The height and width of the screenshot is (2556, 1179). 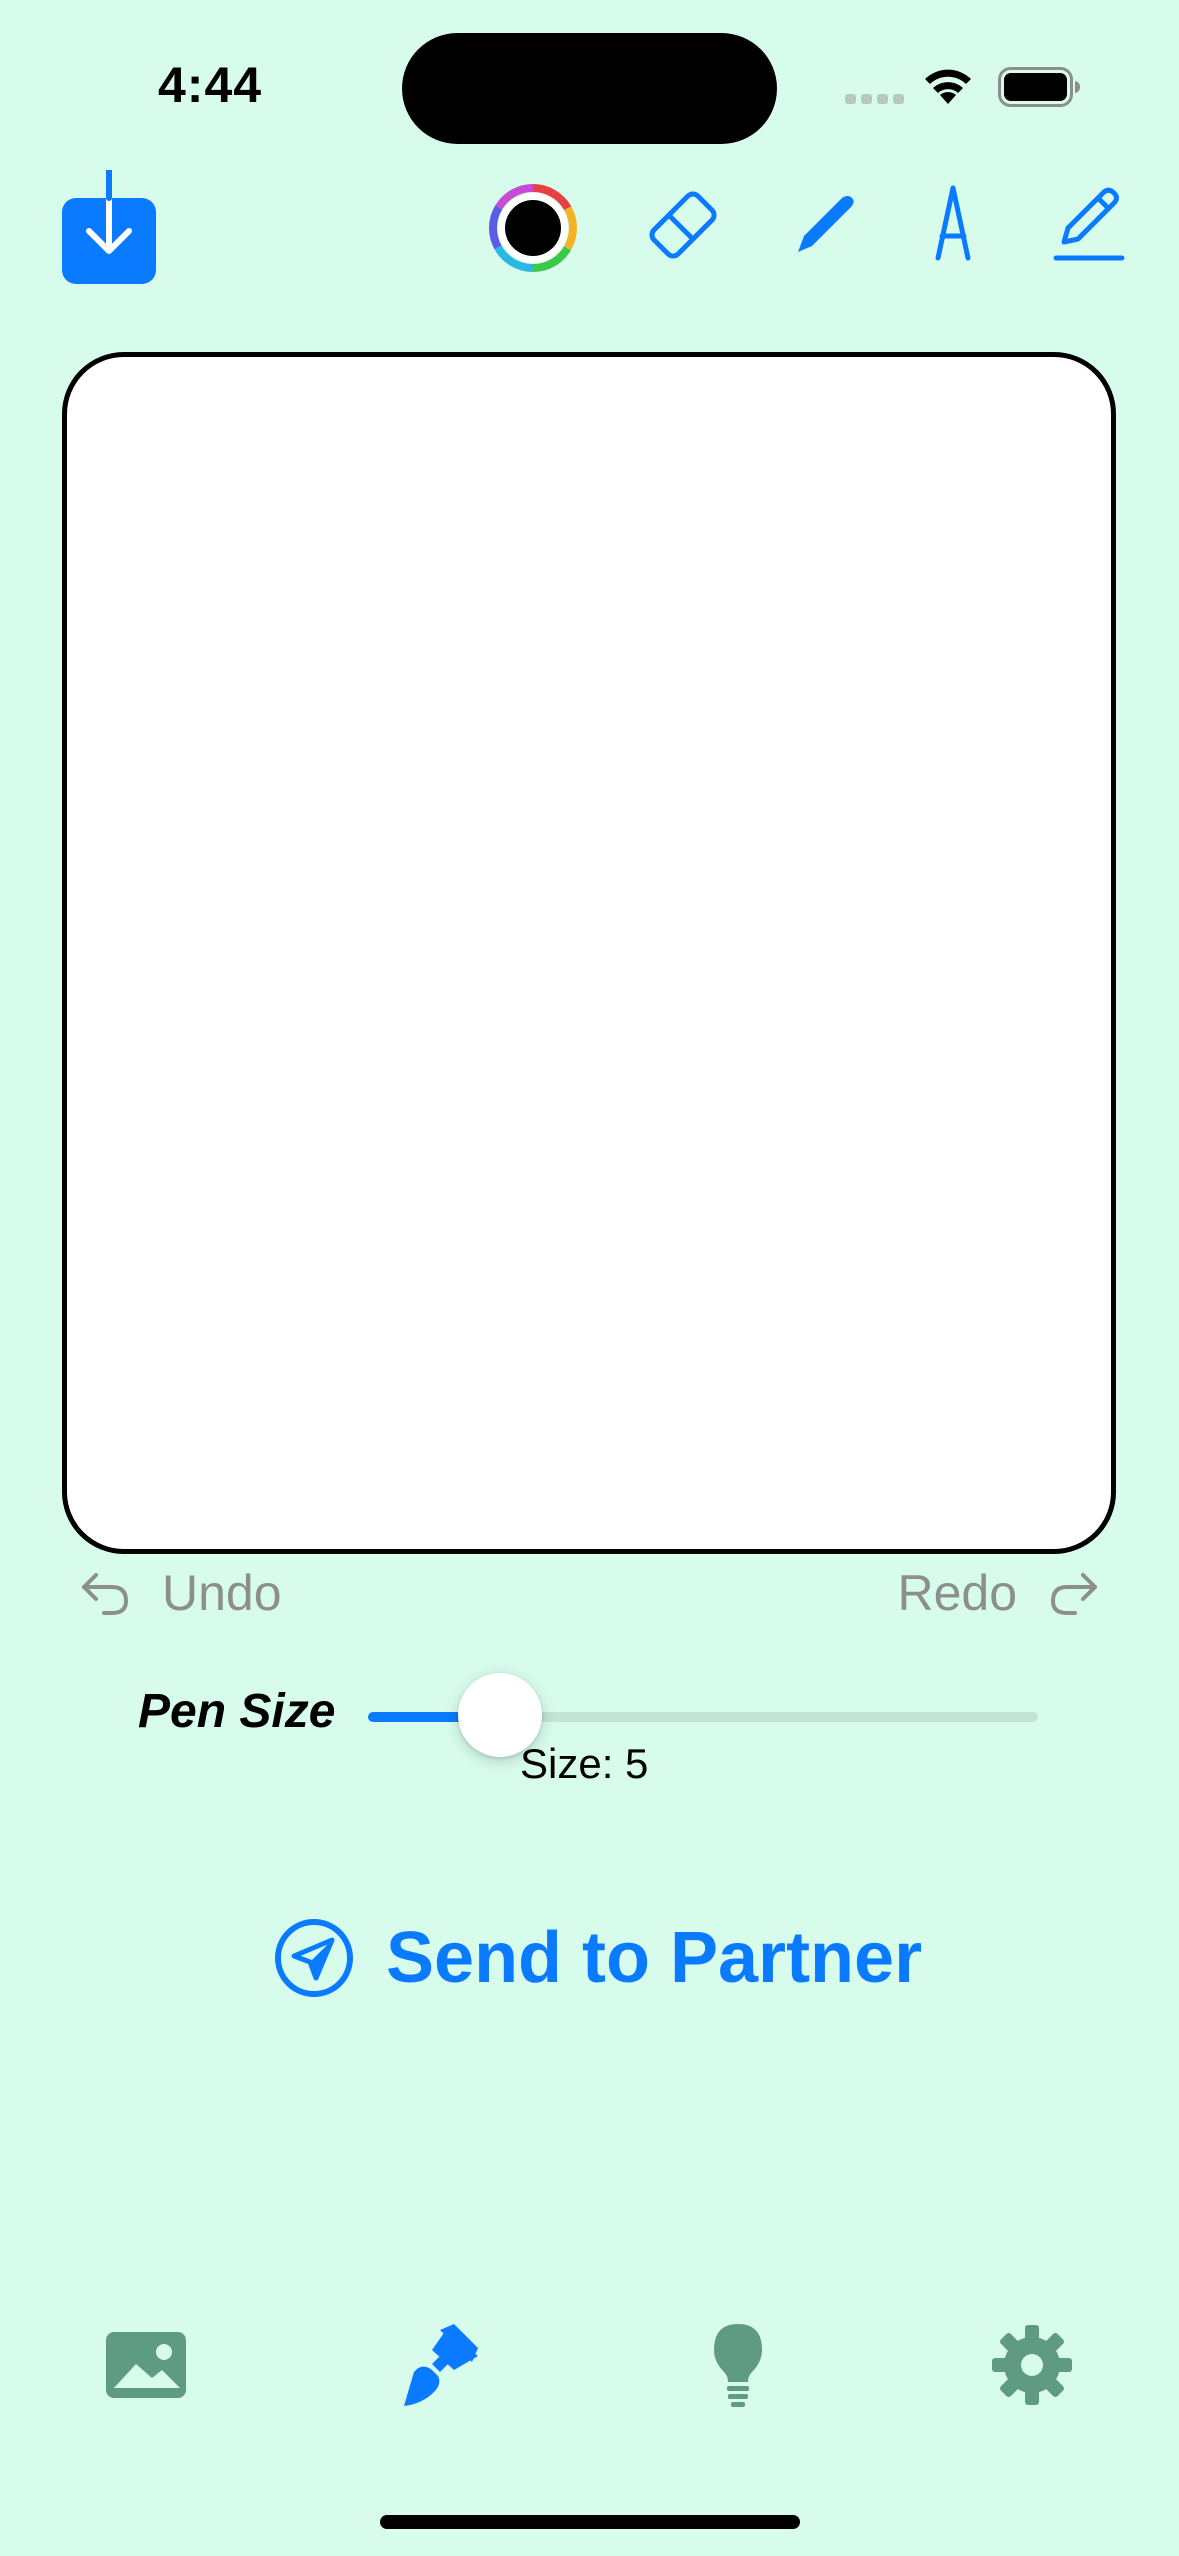 I want to click on fountain-pen-icon, so click(x=953, y=225).